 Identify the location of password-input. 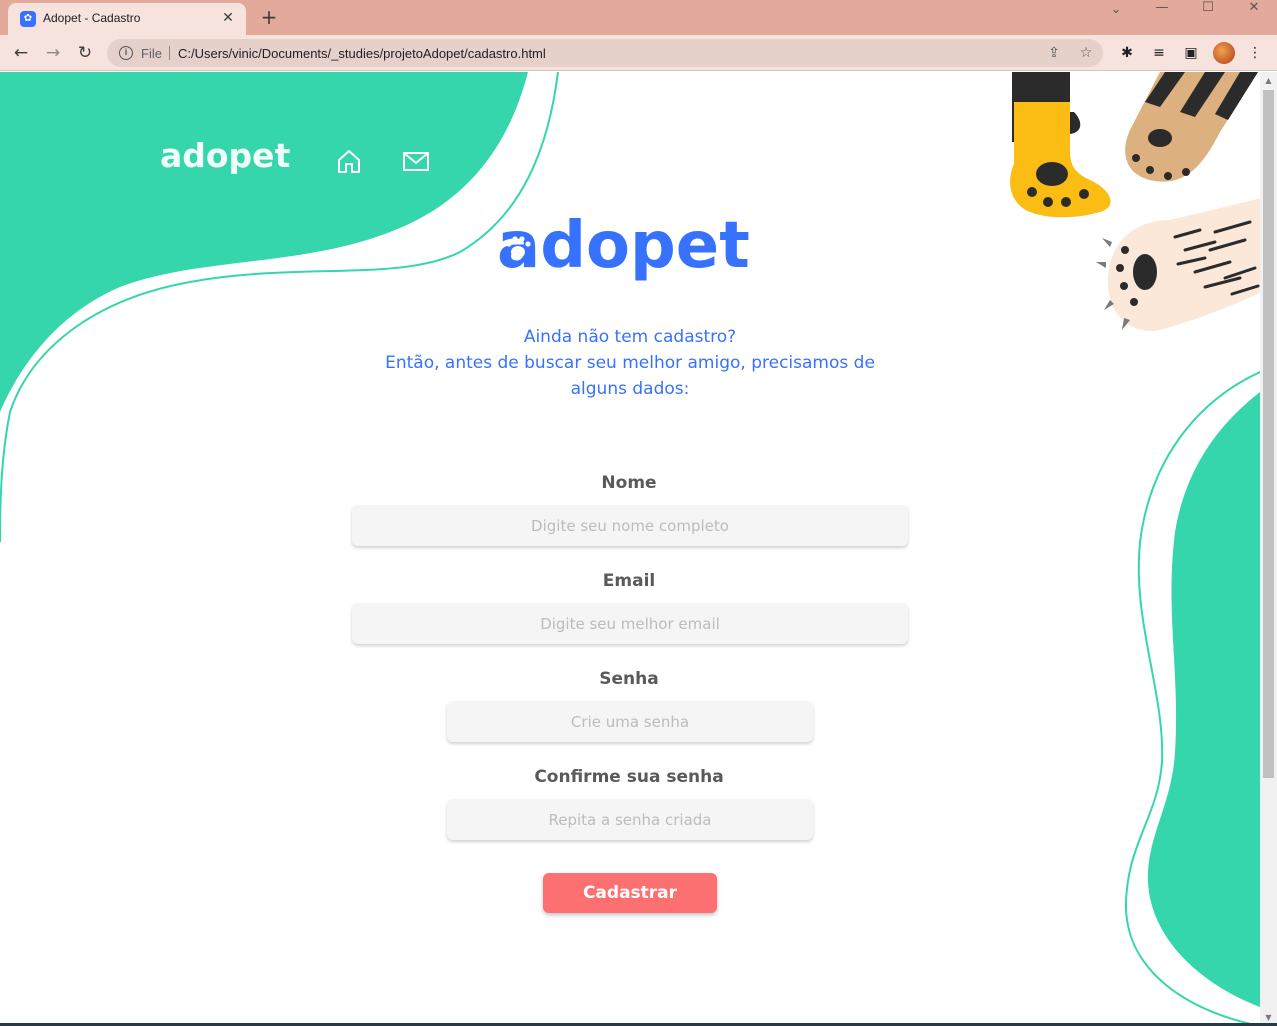
(630, 721).